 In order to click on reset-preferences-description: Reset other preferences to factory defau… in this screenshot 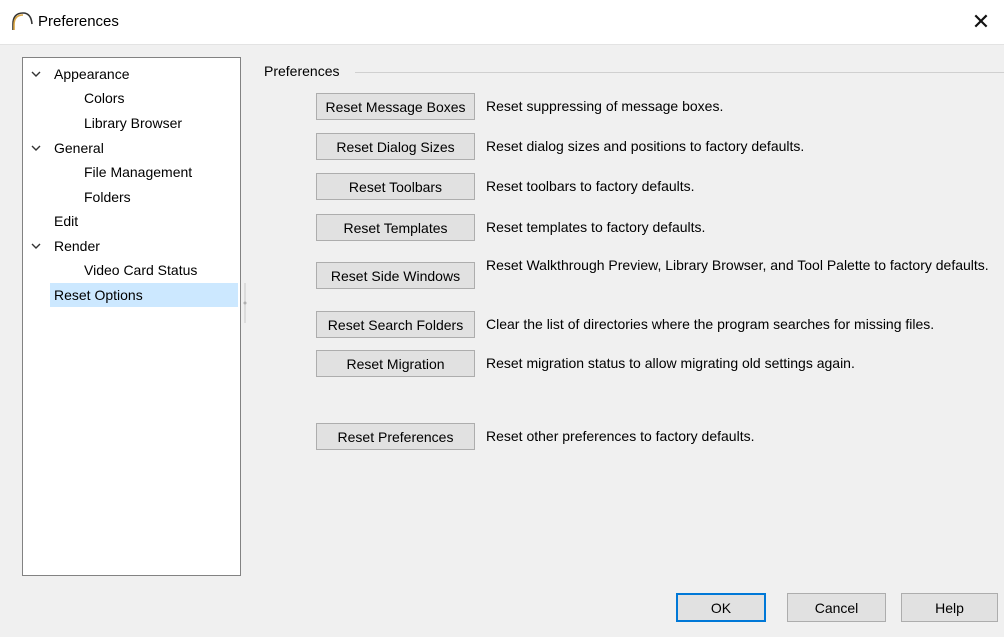, I will do `click(620, 436)`.